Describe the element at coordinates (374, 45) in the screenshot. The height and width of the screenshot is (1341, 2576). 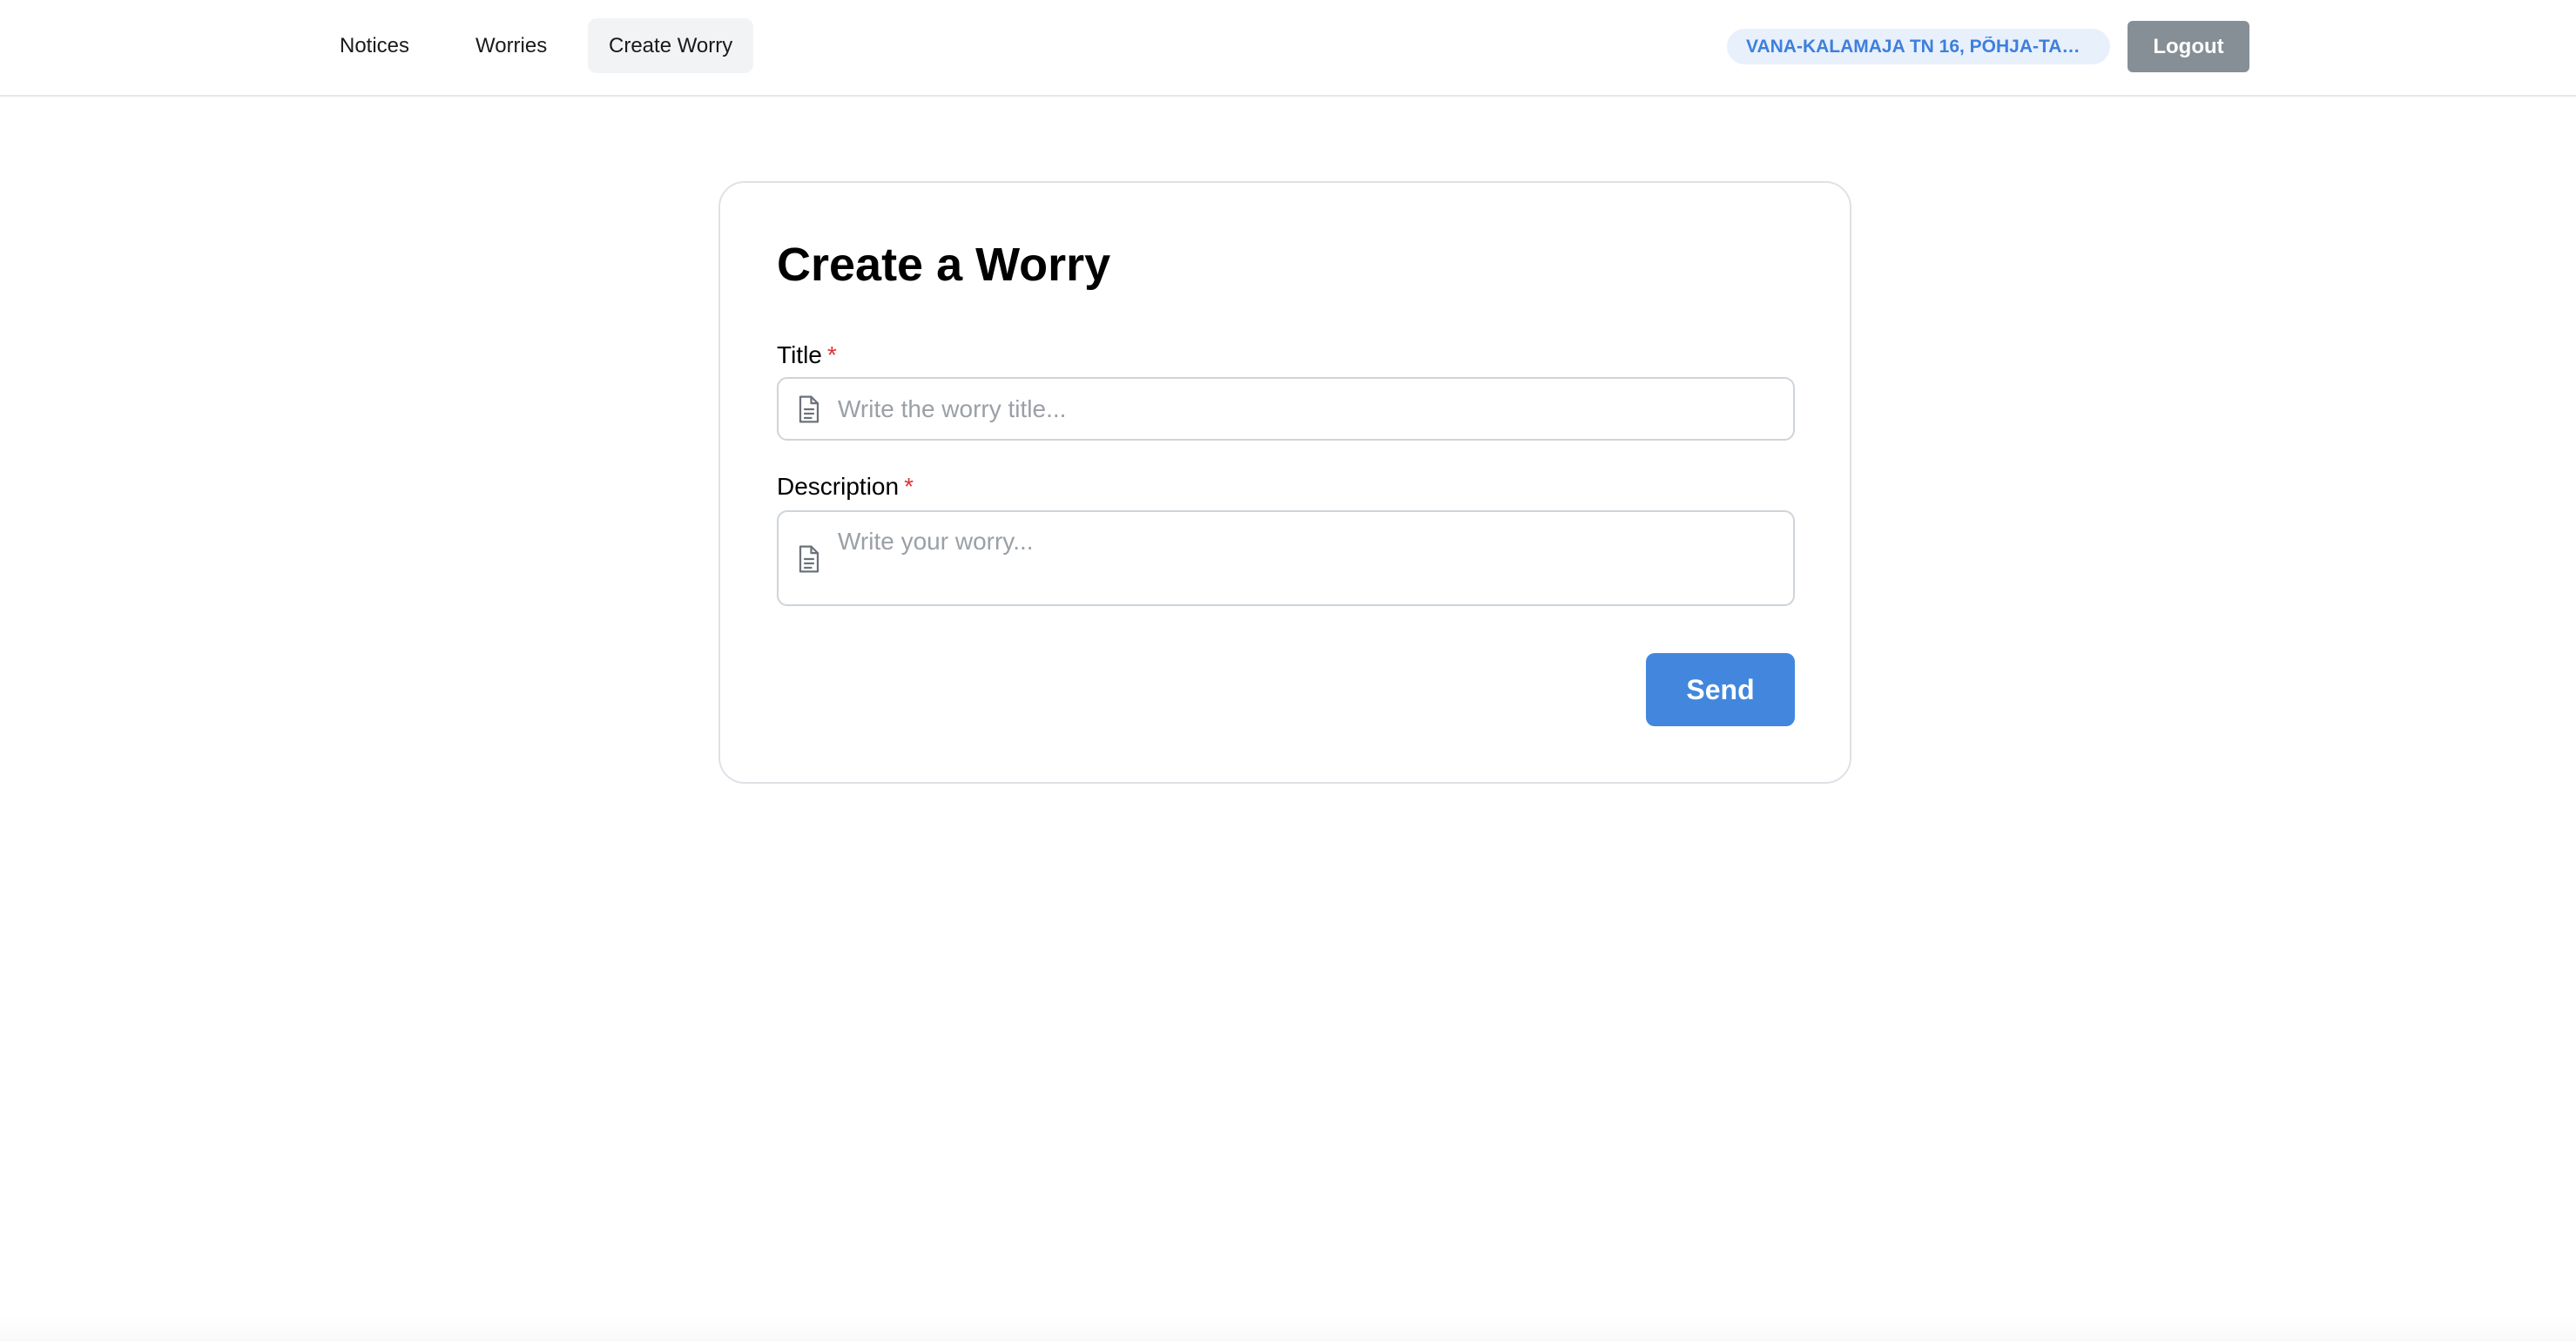
I see `tab-notices: Notices` at that location.